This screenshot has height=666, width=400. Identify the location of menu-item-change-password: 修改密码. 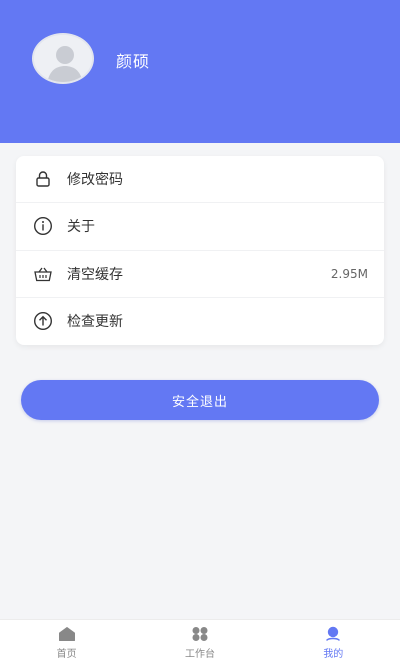
(200, 180).